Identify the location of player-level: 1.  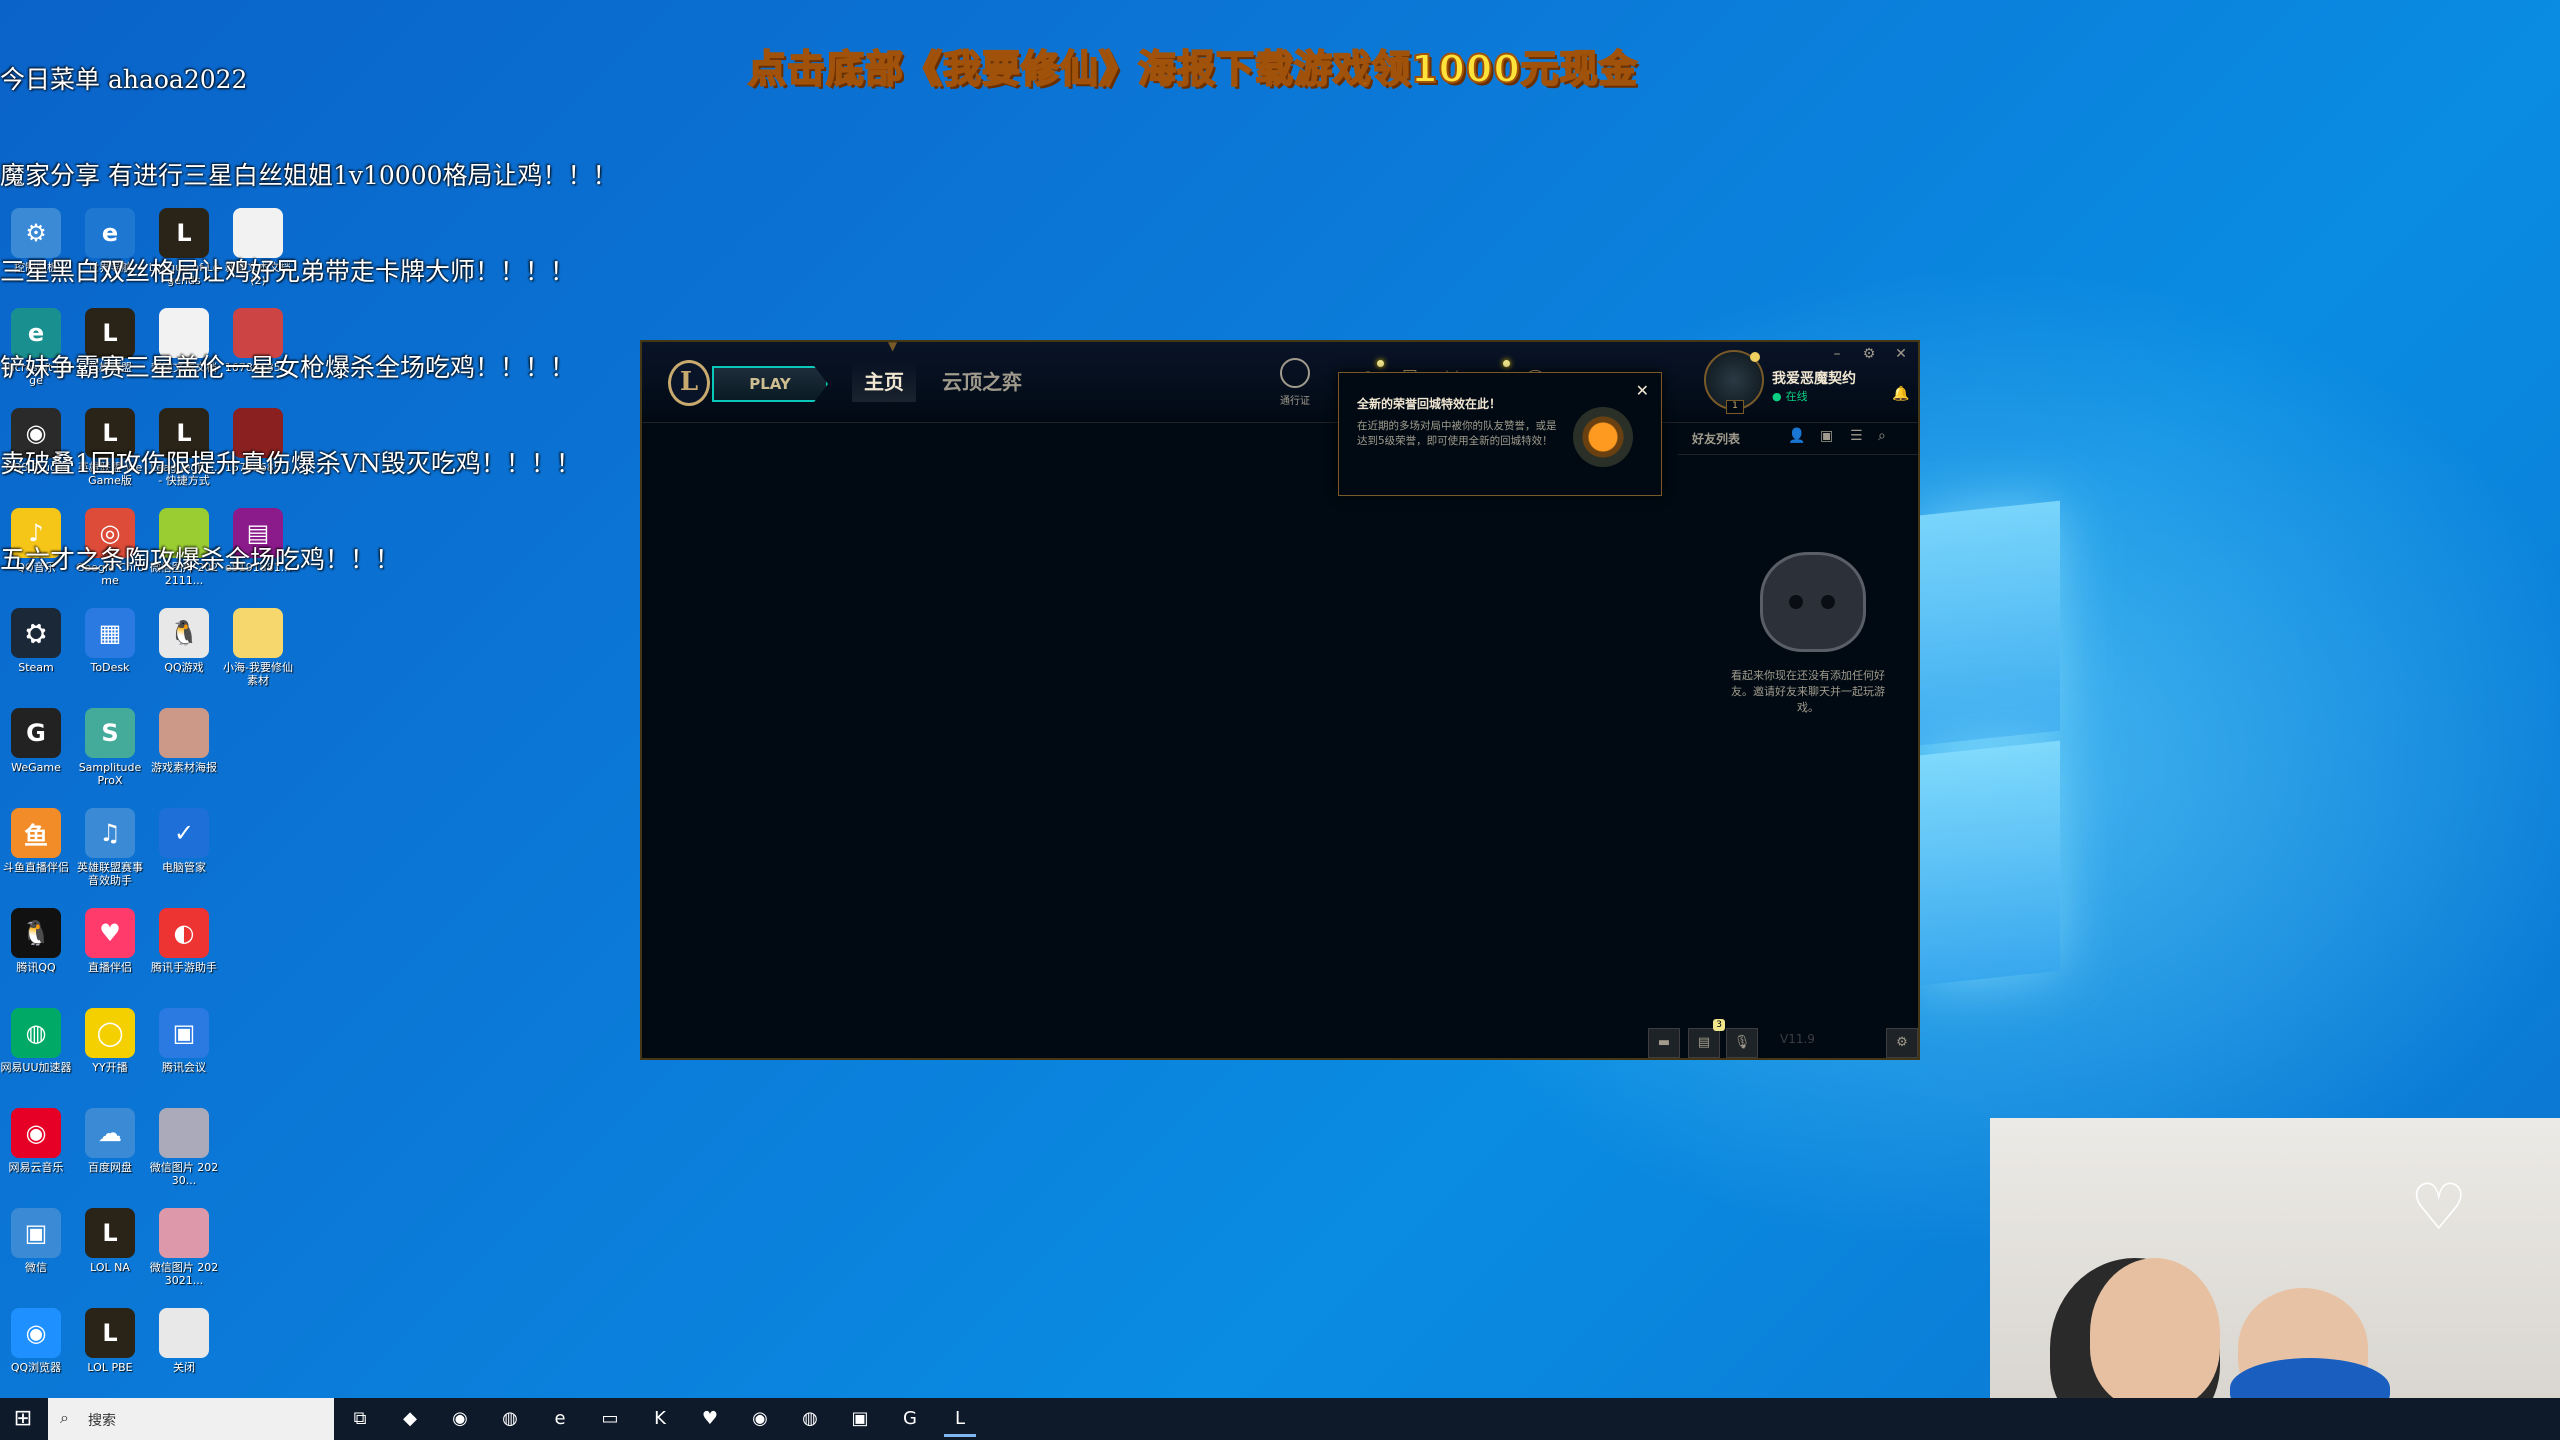
(1735, 407).